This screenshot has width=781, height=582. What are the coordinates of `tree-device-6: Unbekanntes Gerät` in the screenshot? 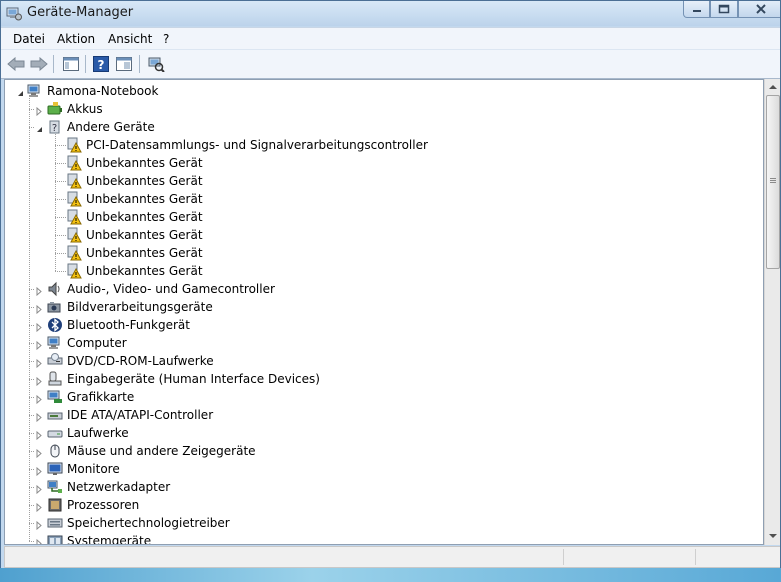 It's located at (134, 253).